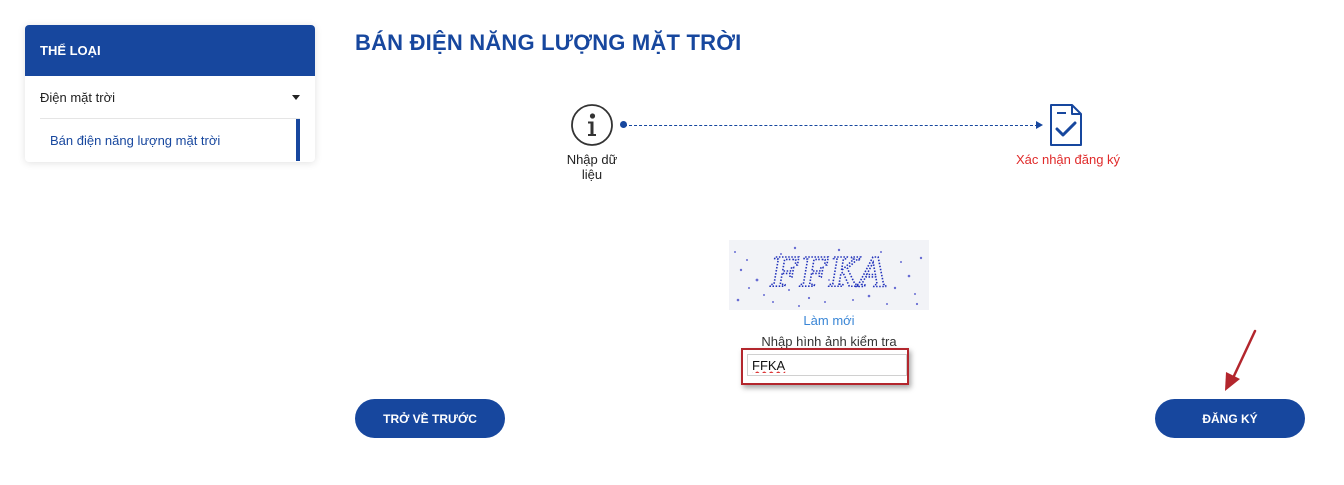 The height and width of the screenshot is (485, 1344). What do you see at coordinates (1039, 125) in the screenshot?
I see `step-connector-arrow` at bounding box center [1039, 125].